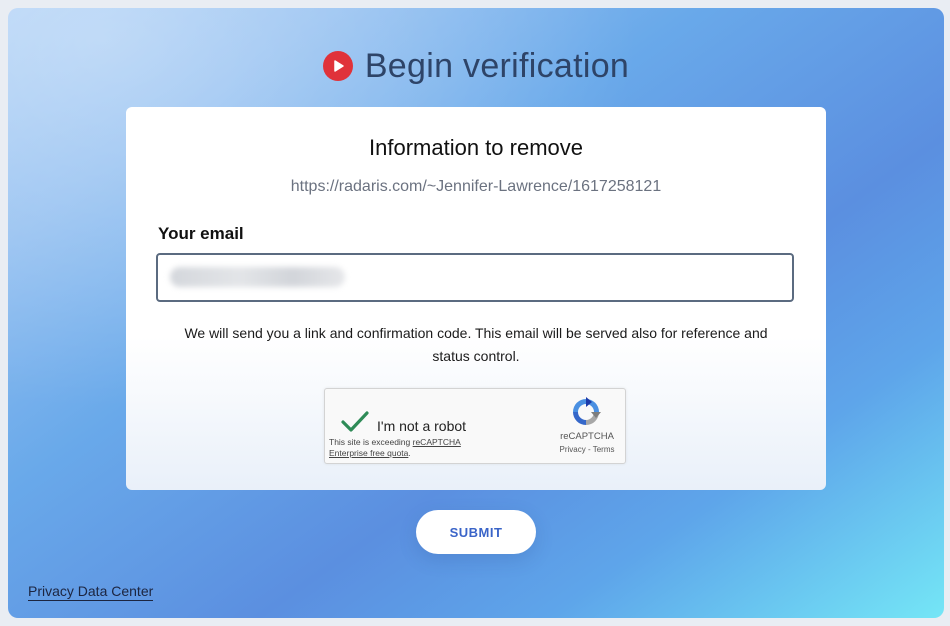 Image resolution: width=950 pixels, height=626 pixels. What do you see at coordinates (476, 147) in the screenshot?
I see `card-title: Information to remove` at bounding box center [476, 147].